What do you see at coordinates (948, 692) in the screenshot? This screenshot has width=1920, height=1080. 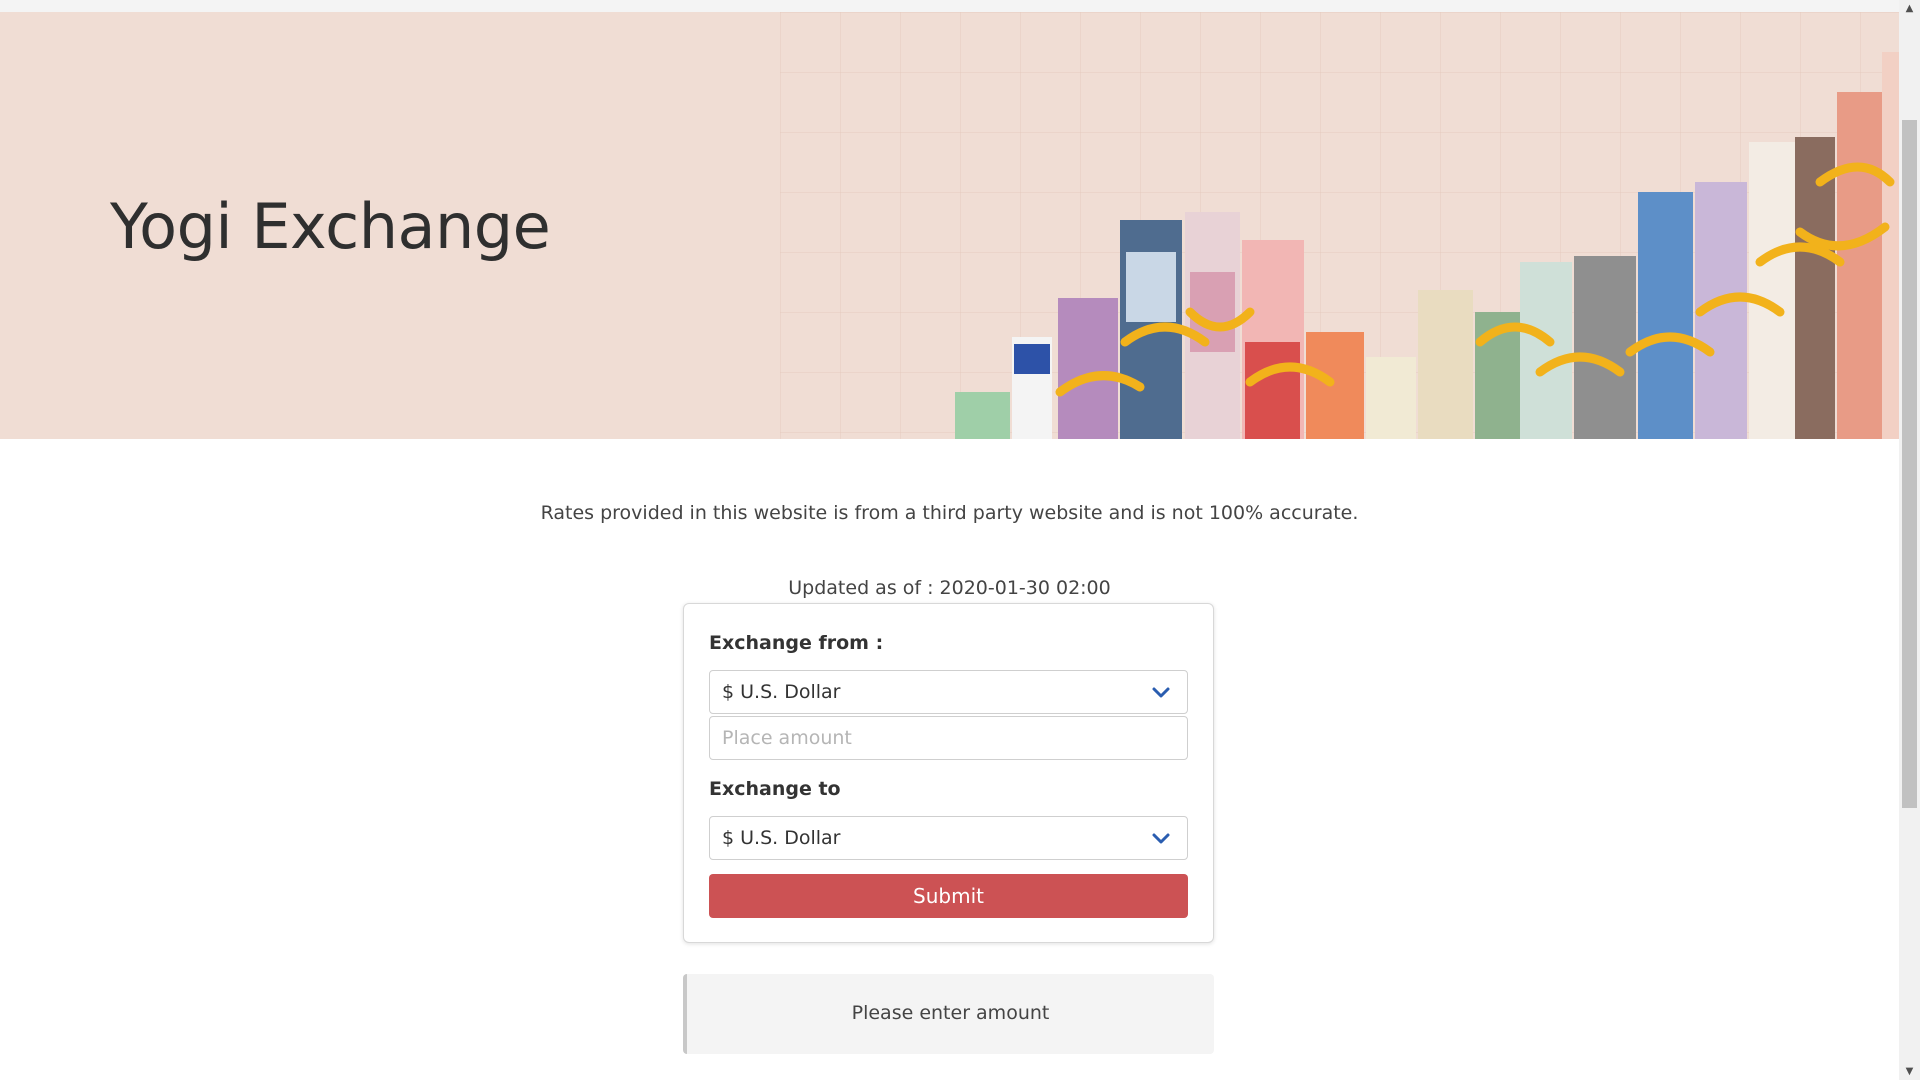 I see `exchange-from-select: $ U.S. Dollar` at bounding box center [948, 692].